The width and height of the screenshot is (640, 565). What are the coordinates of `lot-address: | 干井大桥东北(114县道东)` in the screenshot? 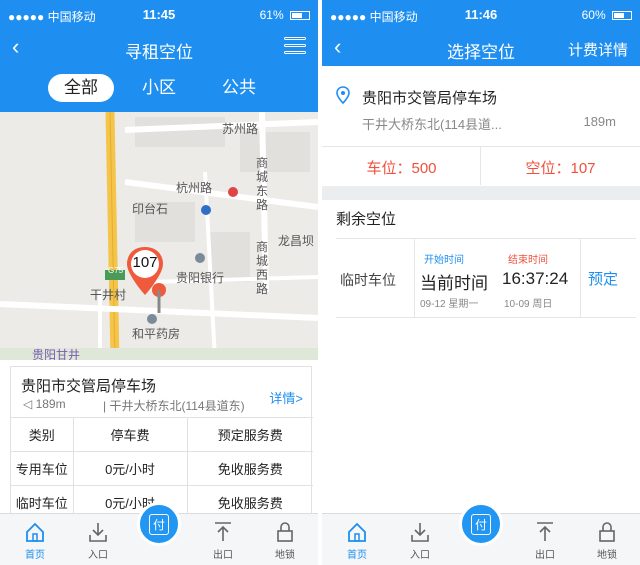 It's located at (174, 406).